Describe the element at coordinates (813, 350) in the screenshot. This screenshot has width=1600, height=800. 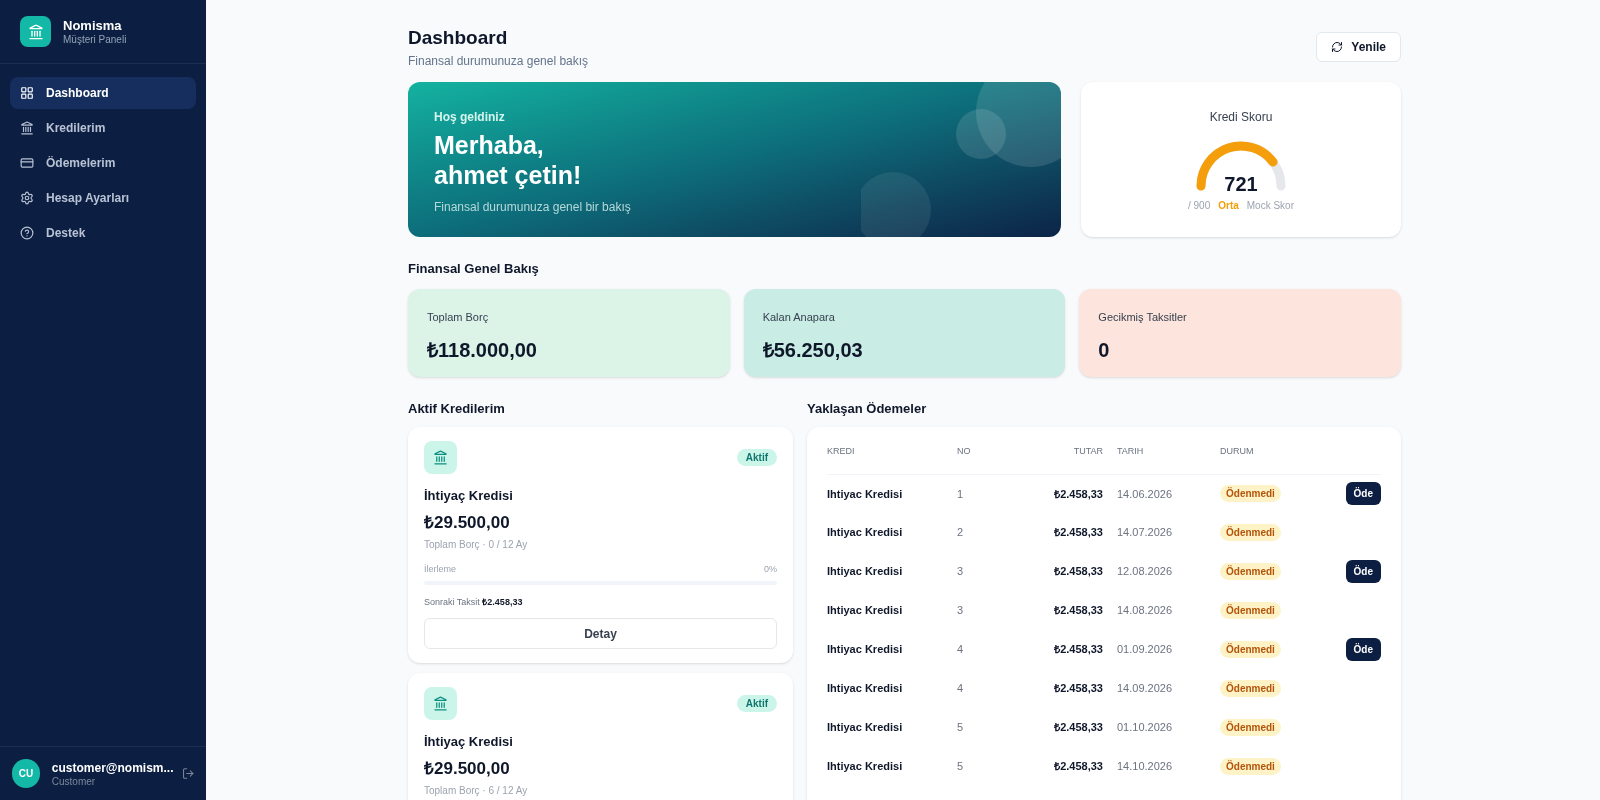
I see `stat-value: ₺56.250,03` at that location.